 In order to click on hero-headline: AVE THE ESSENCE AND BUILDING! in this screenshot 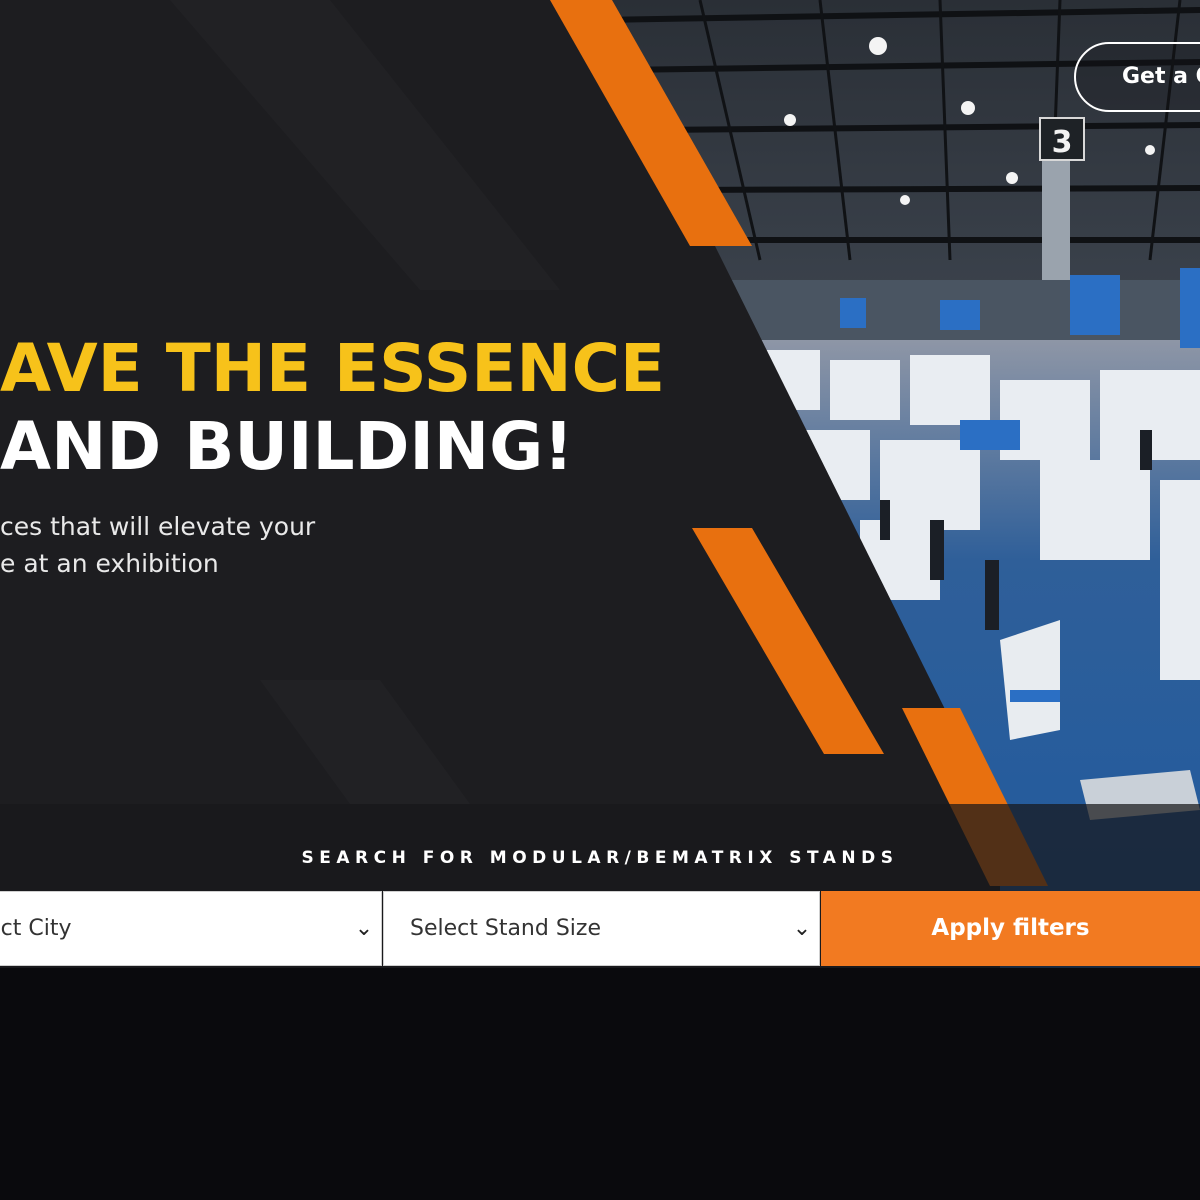, I will do `click(332, 408)`.